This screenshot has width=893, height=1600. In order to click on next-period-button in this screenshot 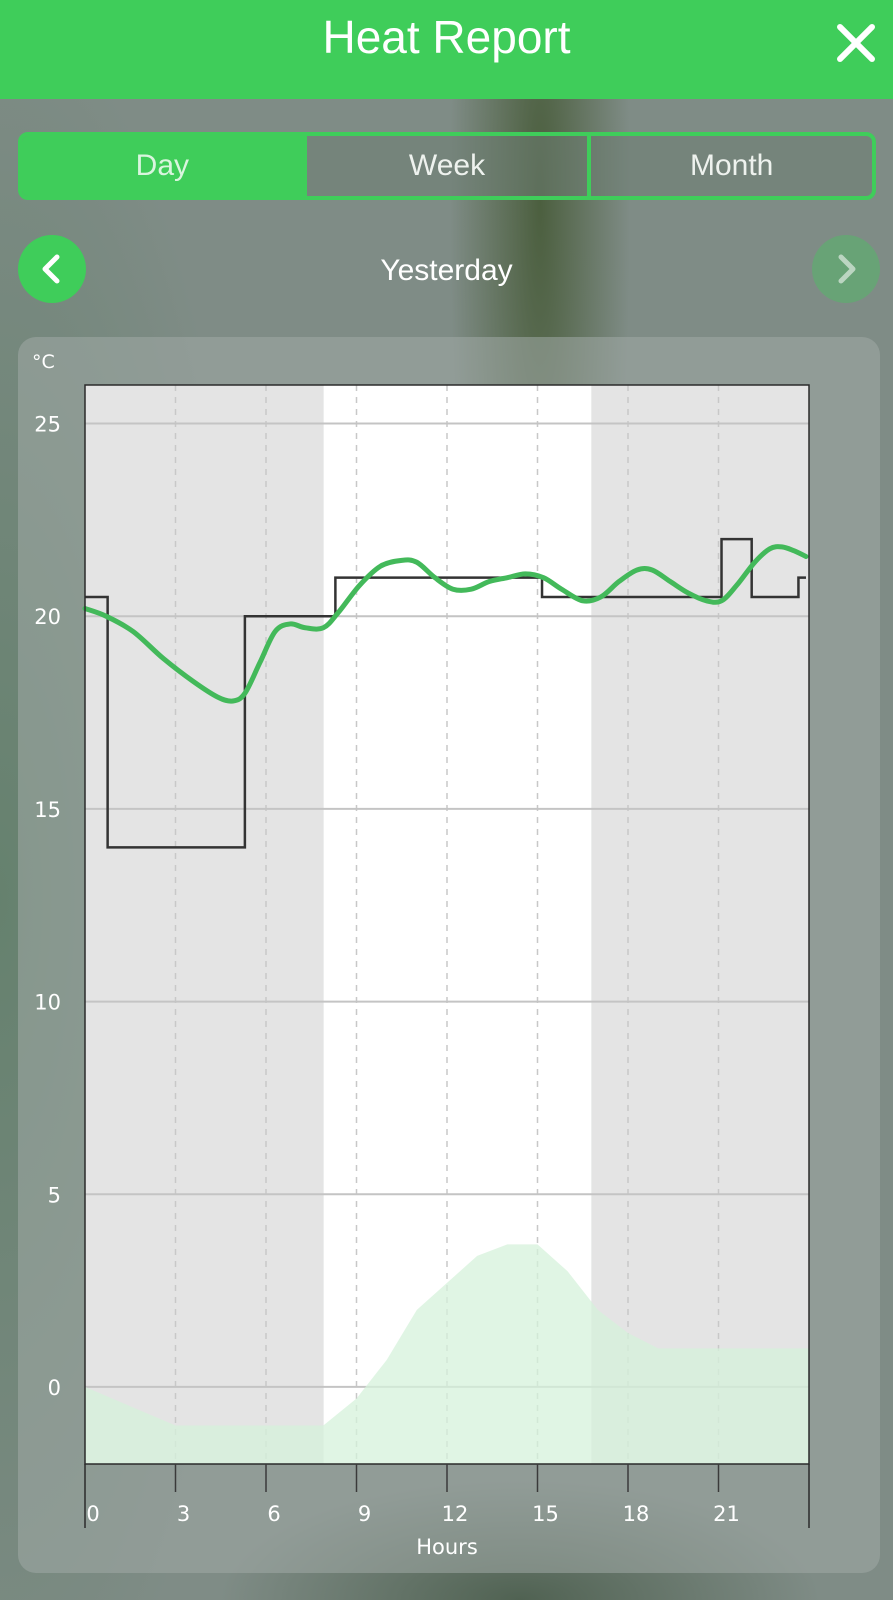, I will do `click(846, 269)`.